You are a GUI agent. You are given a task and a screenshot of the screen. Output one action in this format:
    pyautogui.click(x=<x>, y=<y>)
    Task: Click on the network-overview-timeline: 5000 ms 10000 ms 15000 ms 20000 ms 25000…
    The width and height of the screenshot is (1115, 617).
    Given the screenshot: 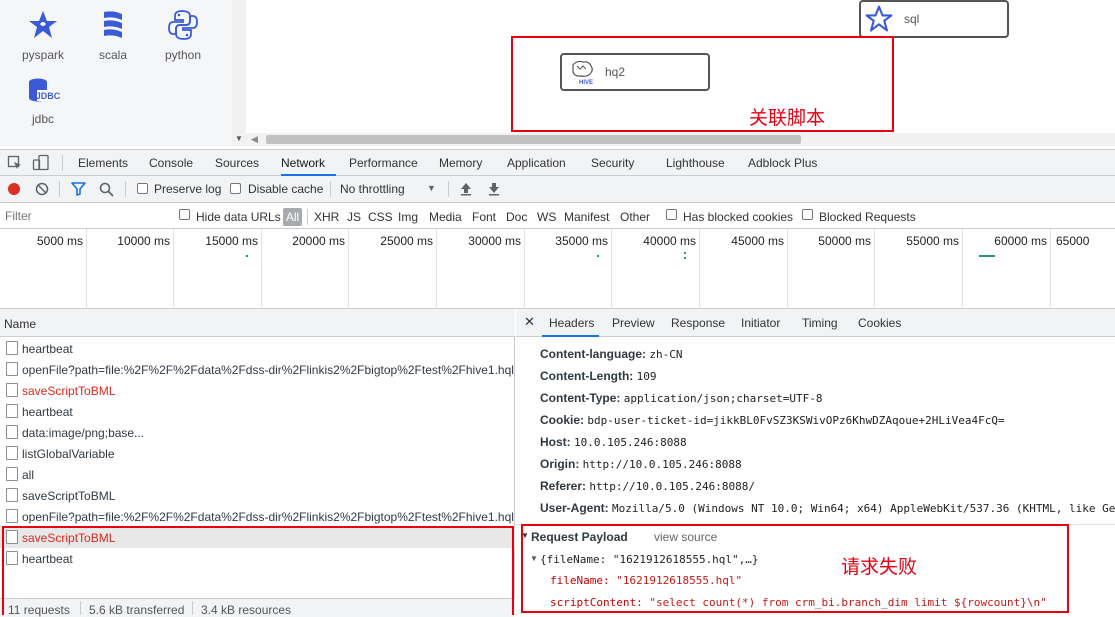 What is the action you would take?
    pyautogui.click(x=557, y=269)
    